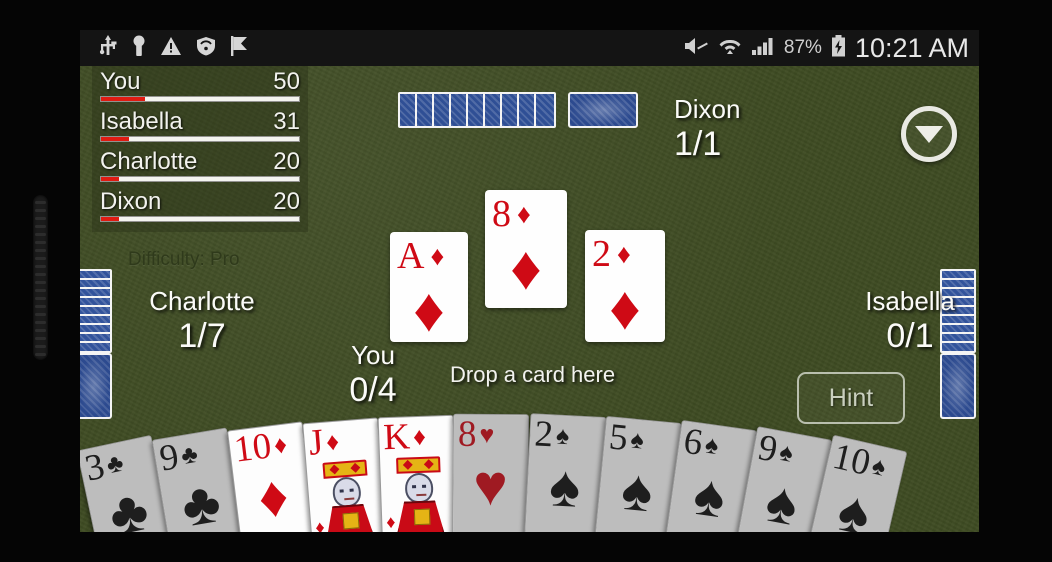 This screenshot has width=1052, height=562. Describe the element at coordinates (206, 48) in the screenshot. I see `shield-icon` at that location.